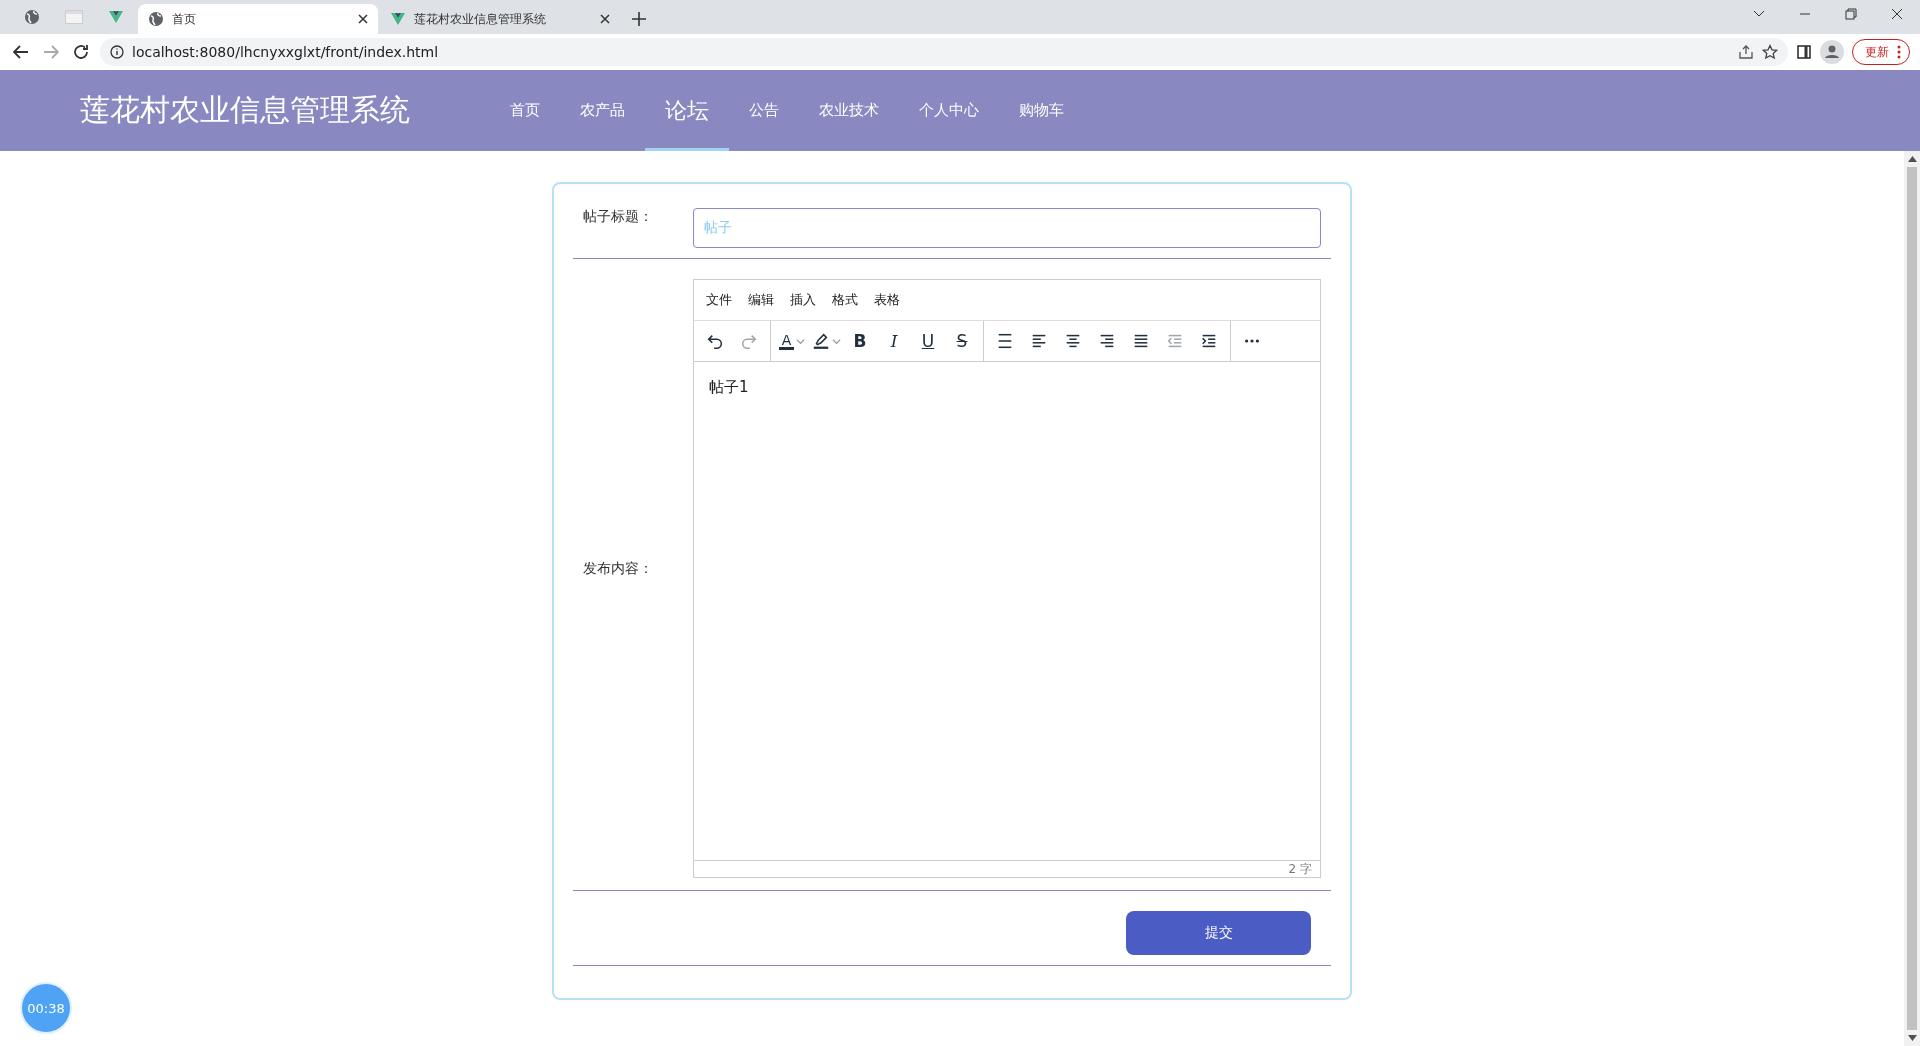  I want to click on browser-tab: 首页, so click(258, 19).